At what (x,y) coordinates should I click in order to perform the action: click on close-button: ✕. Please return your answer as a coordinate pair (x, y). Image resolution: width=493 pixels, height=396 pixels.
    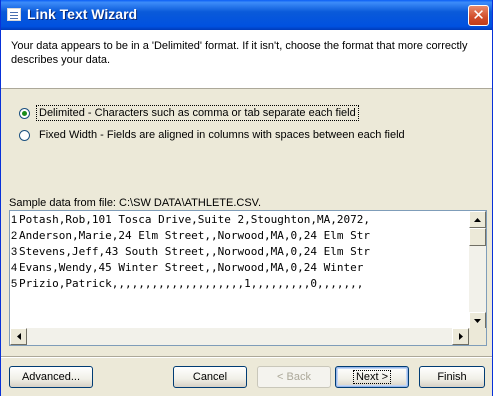
    Looking at the image, I should click on (478, 15).